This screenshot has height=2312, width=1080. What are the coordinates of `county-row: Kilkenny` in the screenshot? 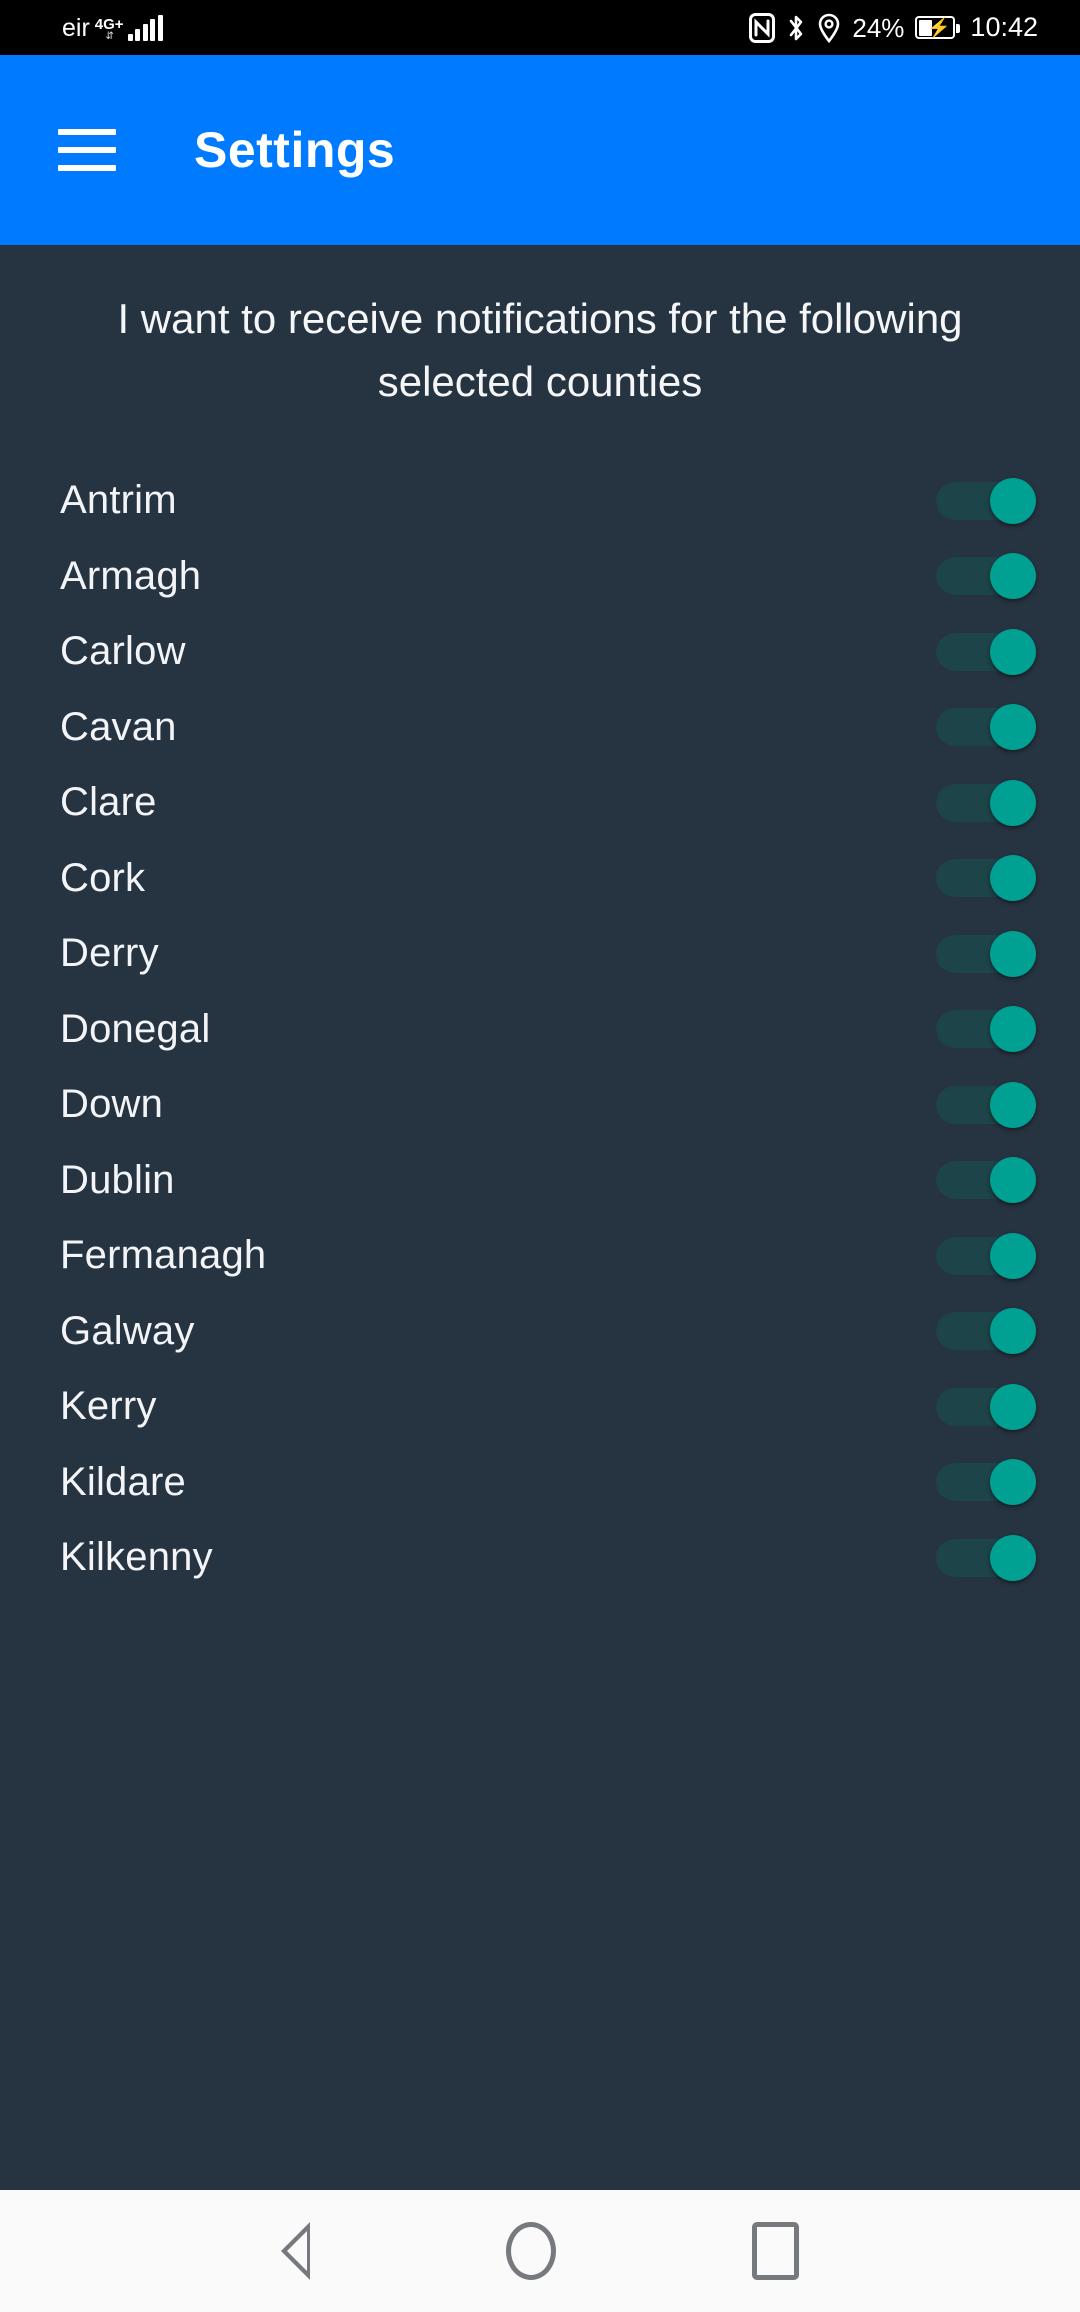 It's located at (540, 1558).